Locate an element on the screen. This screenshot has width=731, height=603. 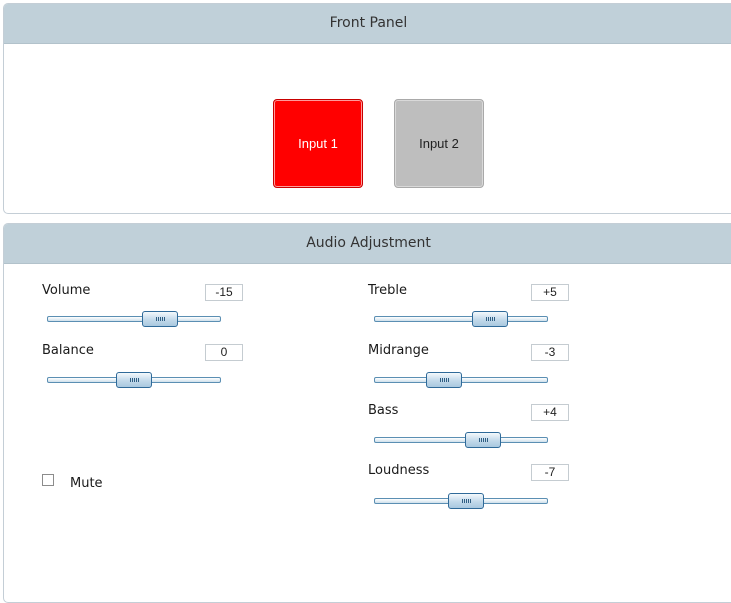
front-panel-header: Front Panel is located at coordinates (367, 24).